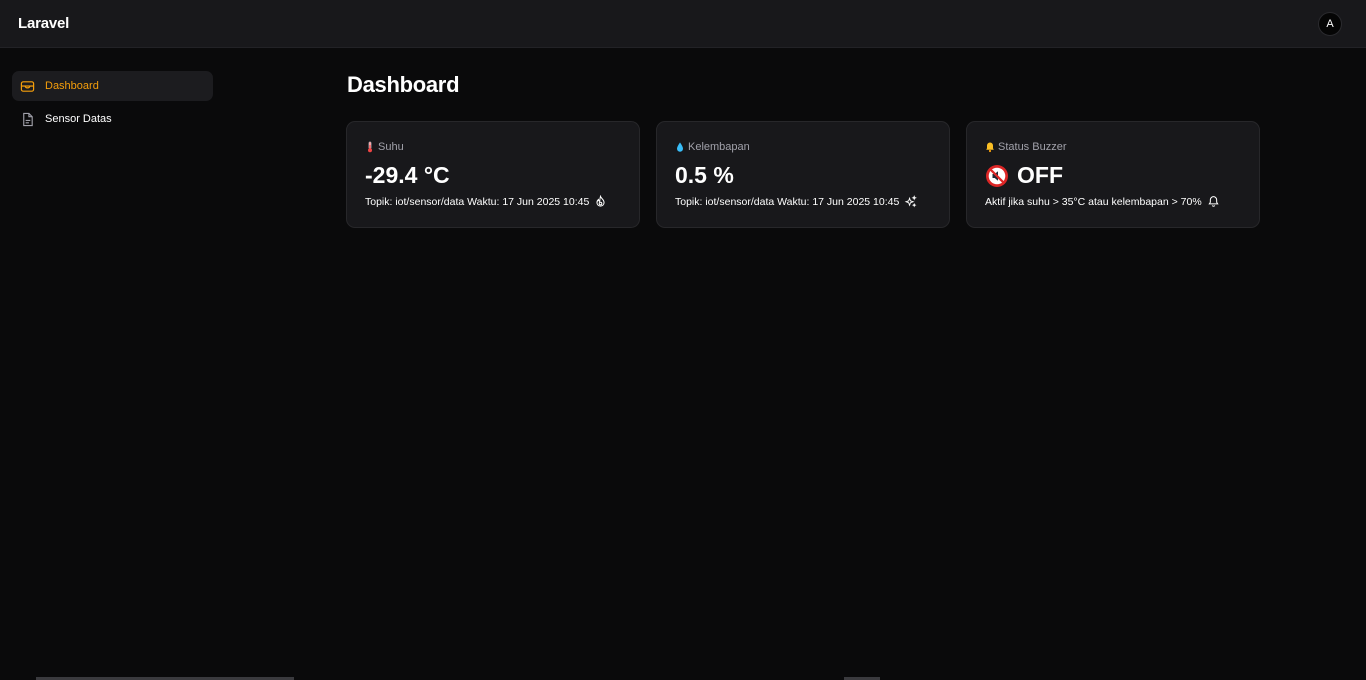 Image resolution: width=1366 pixels, height=680 pixels. I want to click on avatar: A, so click(1330, 24).